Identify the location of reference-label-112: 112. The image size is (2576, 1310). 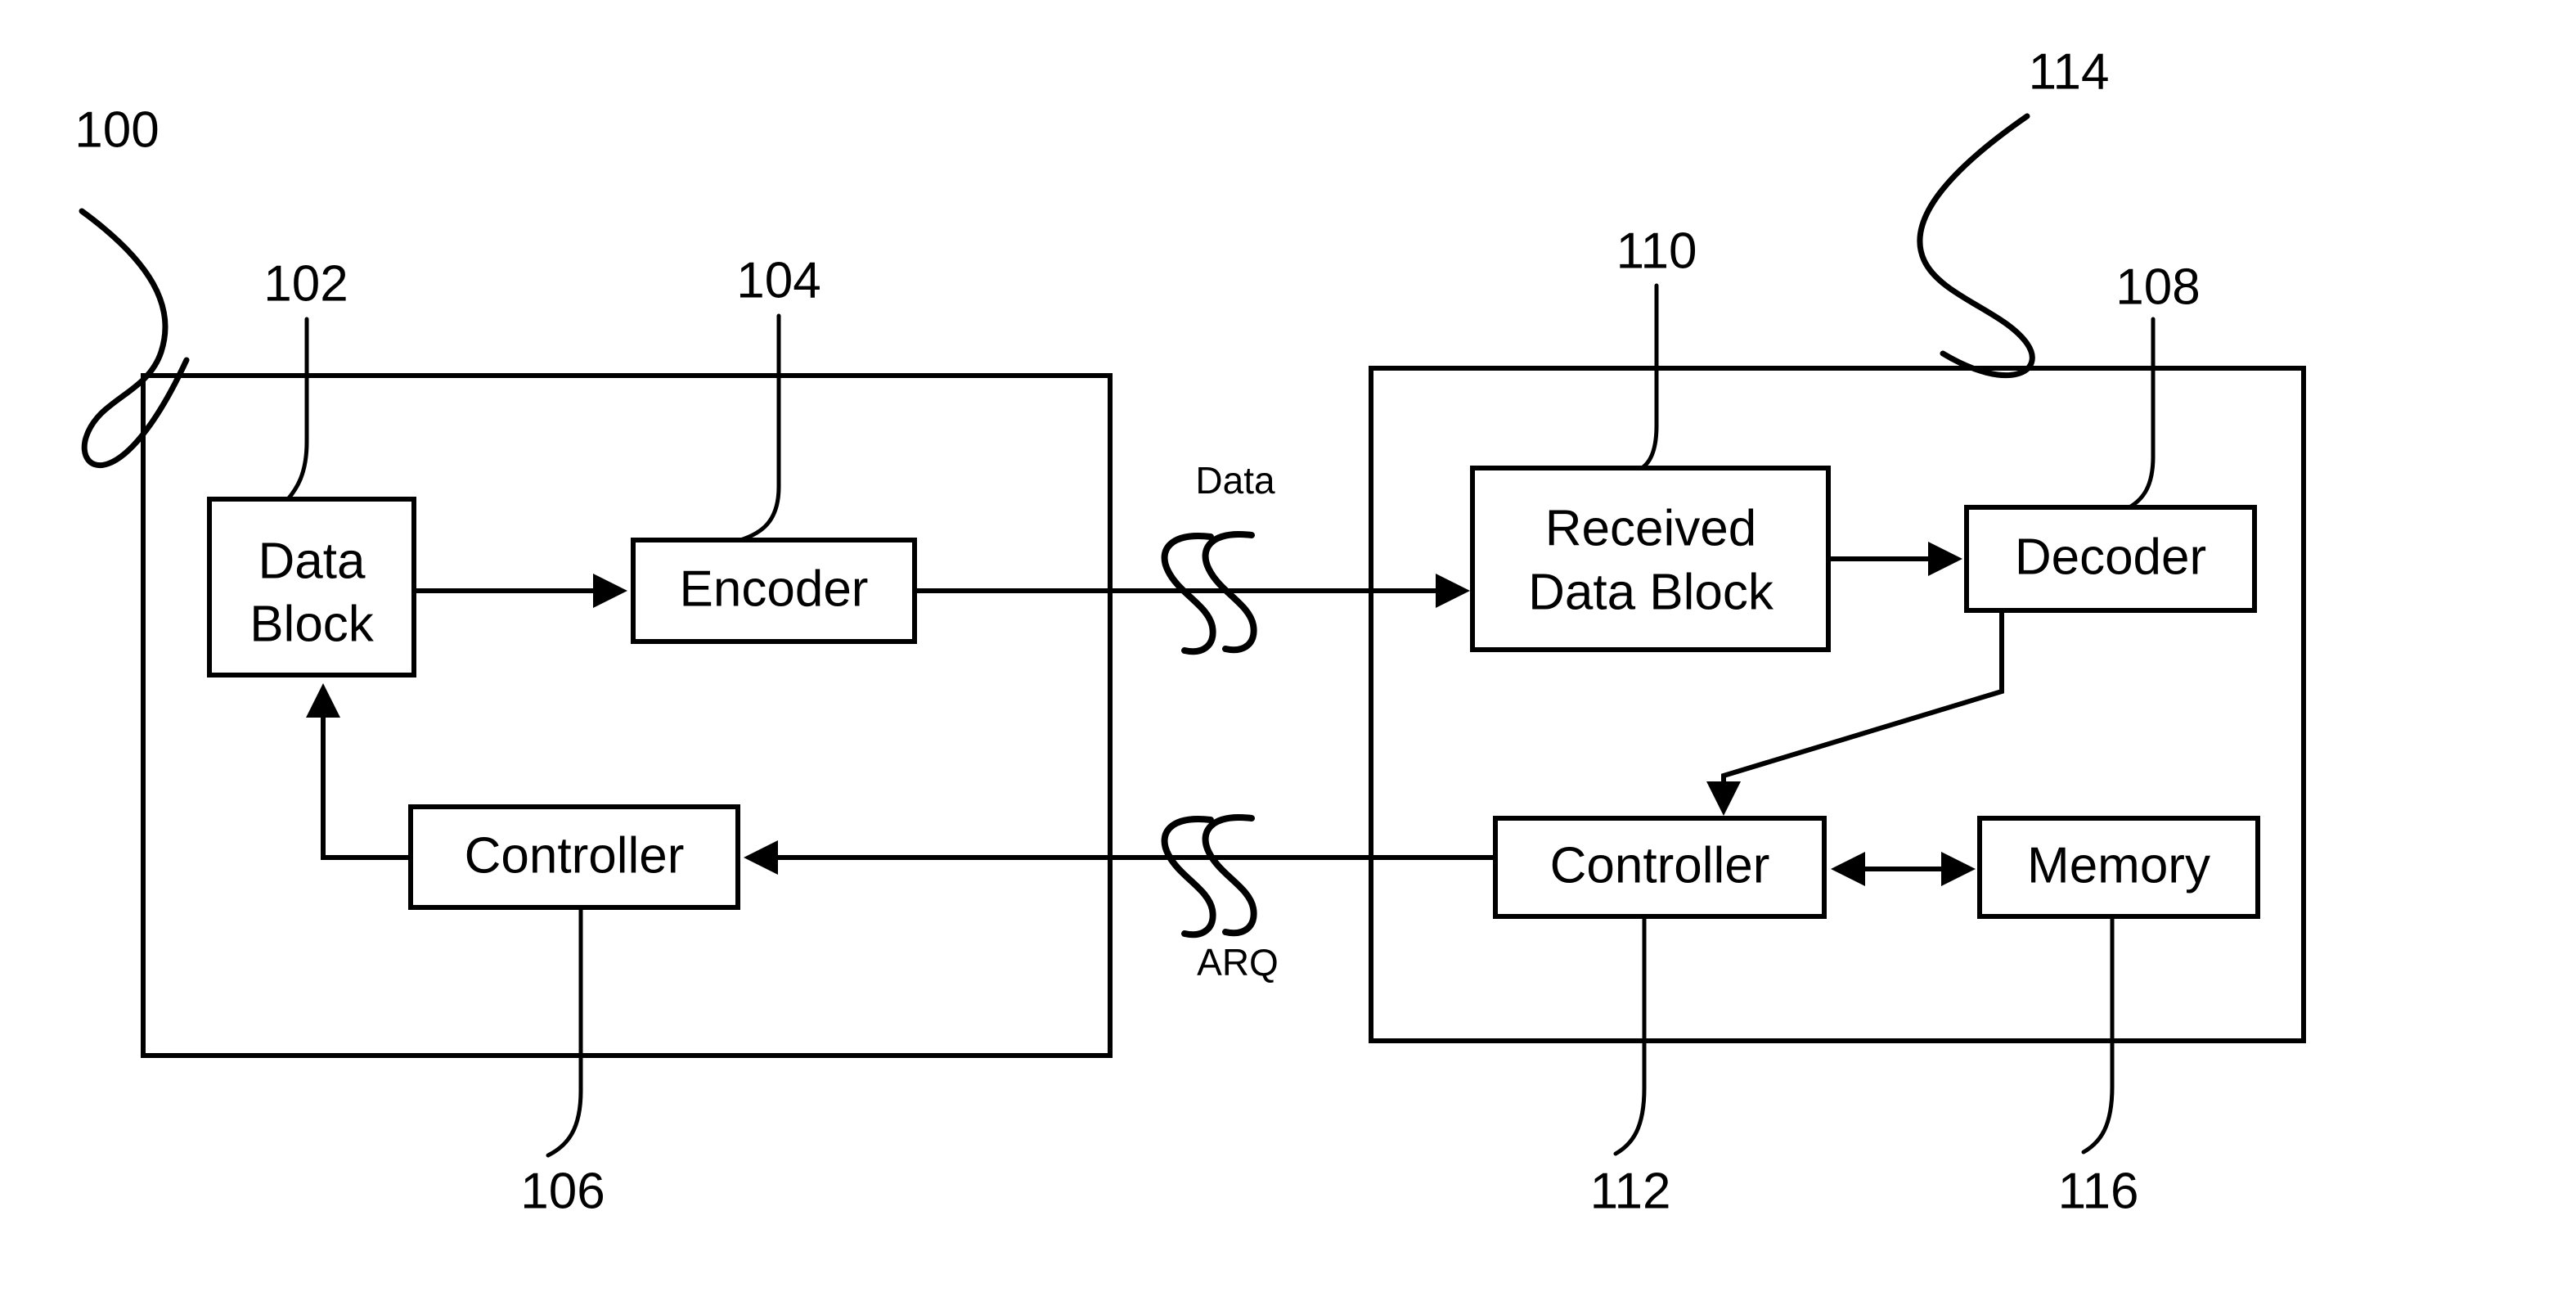
(1630, 1191).